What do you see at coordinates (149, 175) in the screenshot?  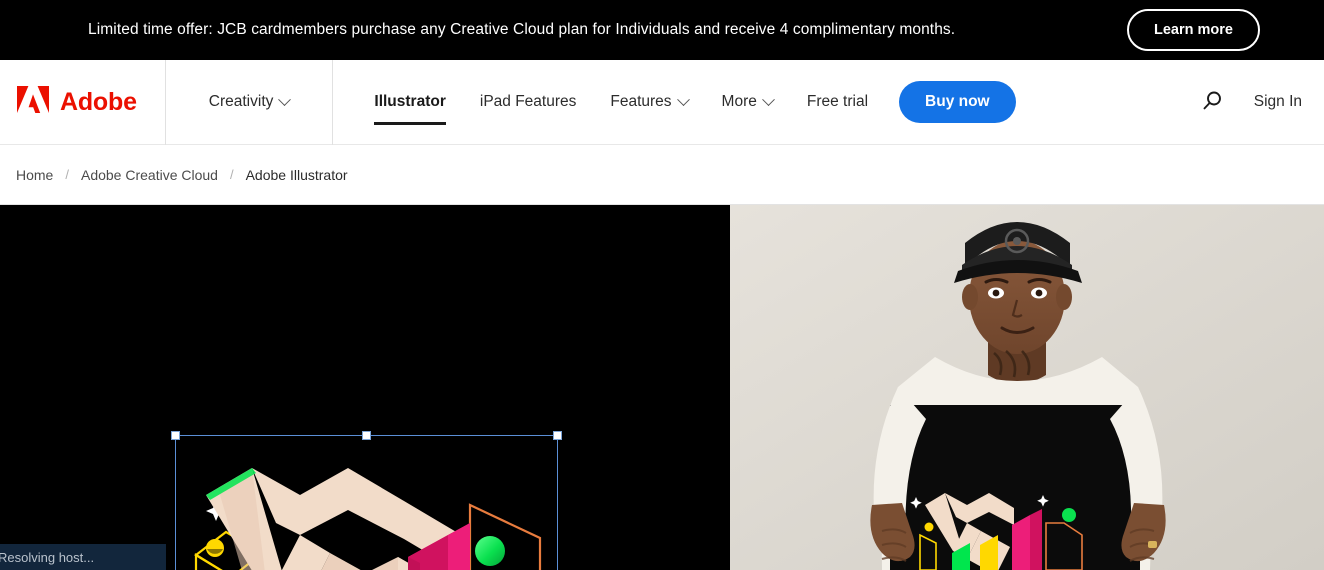 I see `breadcrumb-item-creative-cloud: Adobe Creative Cloud` at bounding box center [149, 175].